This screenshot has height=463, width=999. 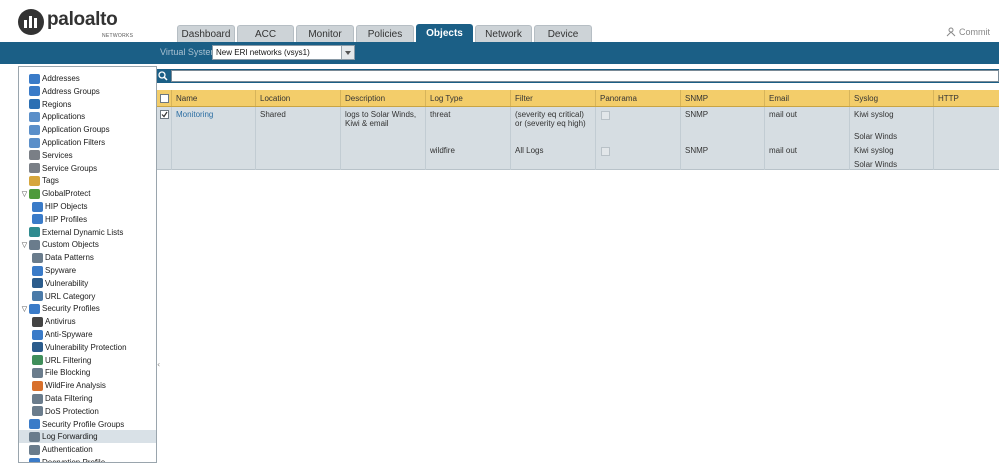 What do you see at coordinates (37, 372) in the screenshot?
I see `file-blocking-icon` at bounding box center [37, 372].